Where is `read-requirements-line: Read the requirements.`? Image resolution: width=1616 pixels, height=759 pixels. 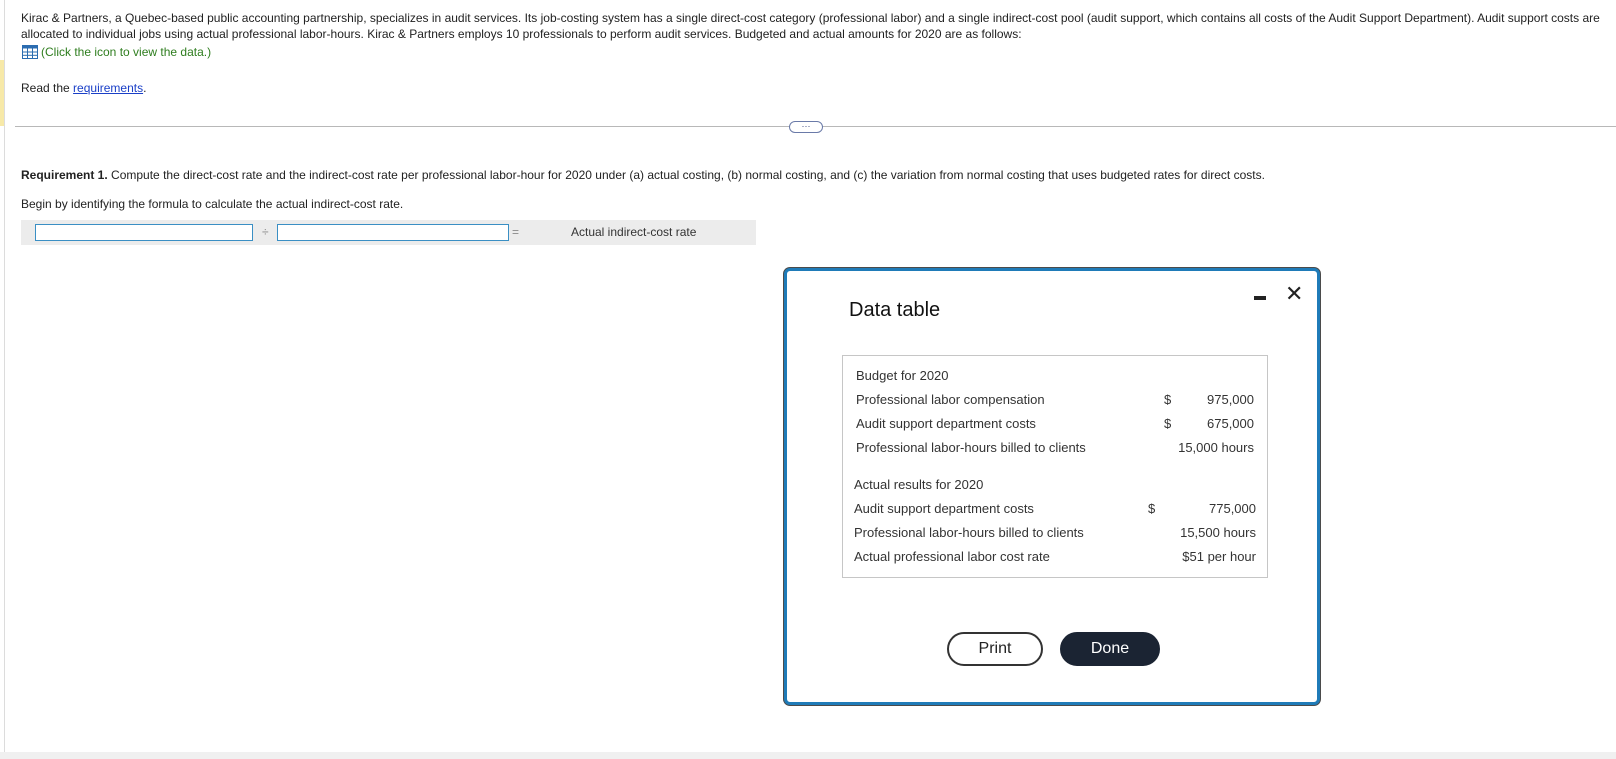
read-requirements-line: Read the requirements. is located at coordinates (83, 88).